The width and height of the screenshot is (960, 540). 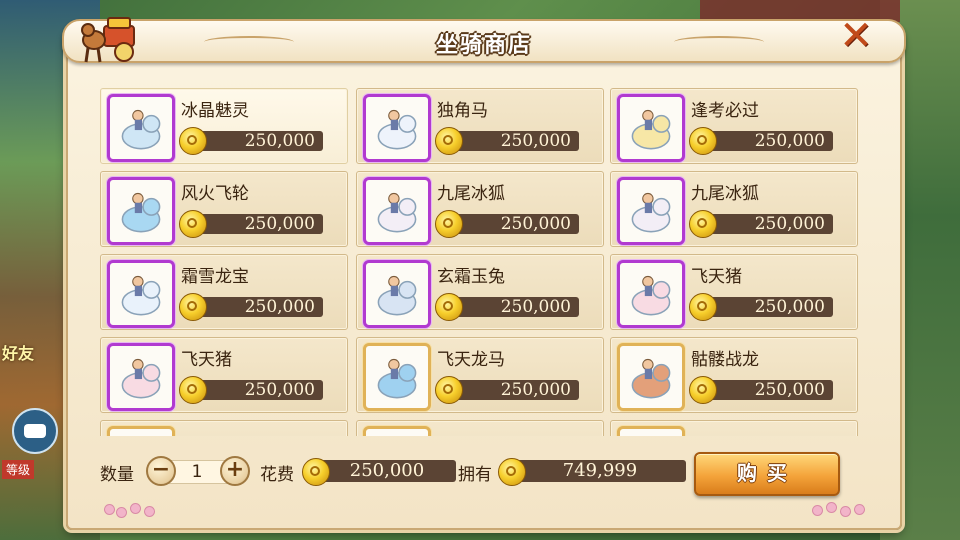 What do you see at coordinates (480, 292) in the screenshot?
I see `mount-card: 玄霜玉兔 250,000` at bounding box center [480, 292].